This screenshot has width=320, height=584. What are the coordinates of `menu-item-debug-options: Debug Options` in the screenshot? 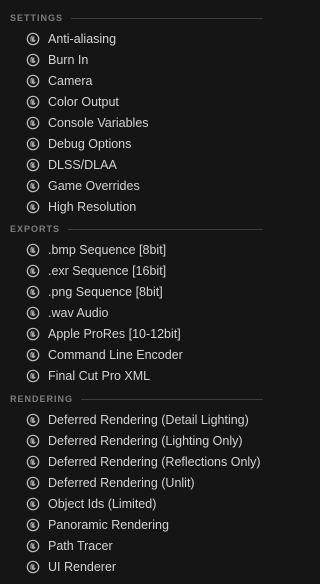 It's located at (136, 143).